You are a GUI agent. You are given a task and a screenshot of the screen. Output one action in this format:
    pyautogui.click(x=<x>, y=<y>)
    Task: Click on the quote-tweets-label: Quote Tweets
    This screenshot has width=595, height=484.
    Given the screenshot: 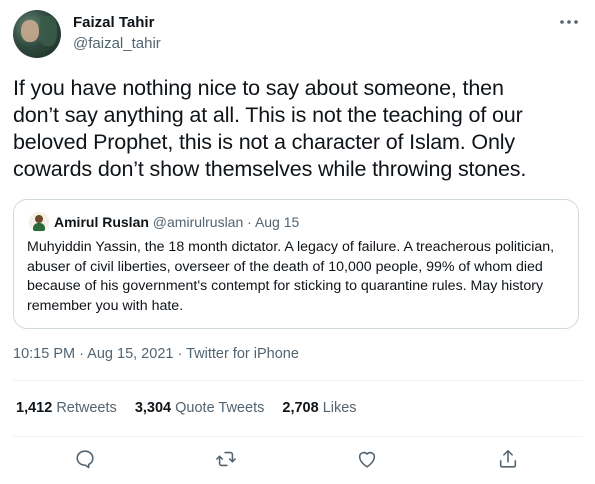 What is the action you would take?
    pyautogui.click(x=220, y=408)
    